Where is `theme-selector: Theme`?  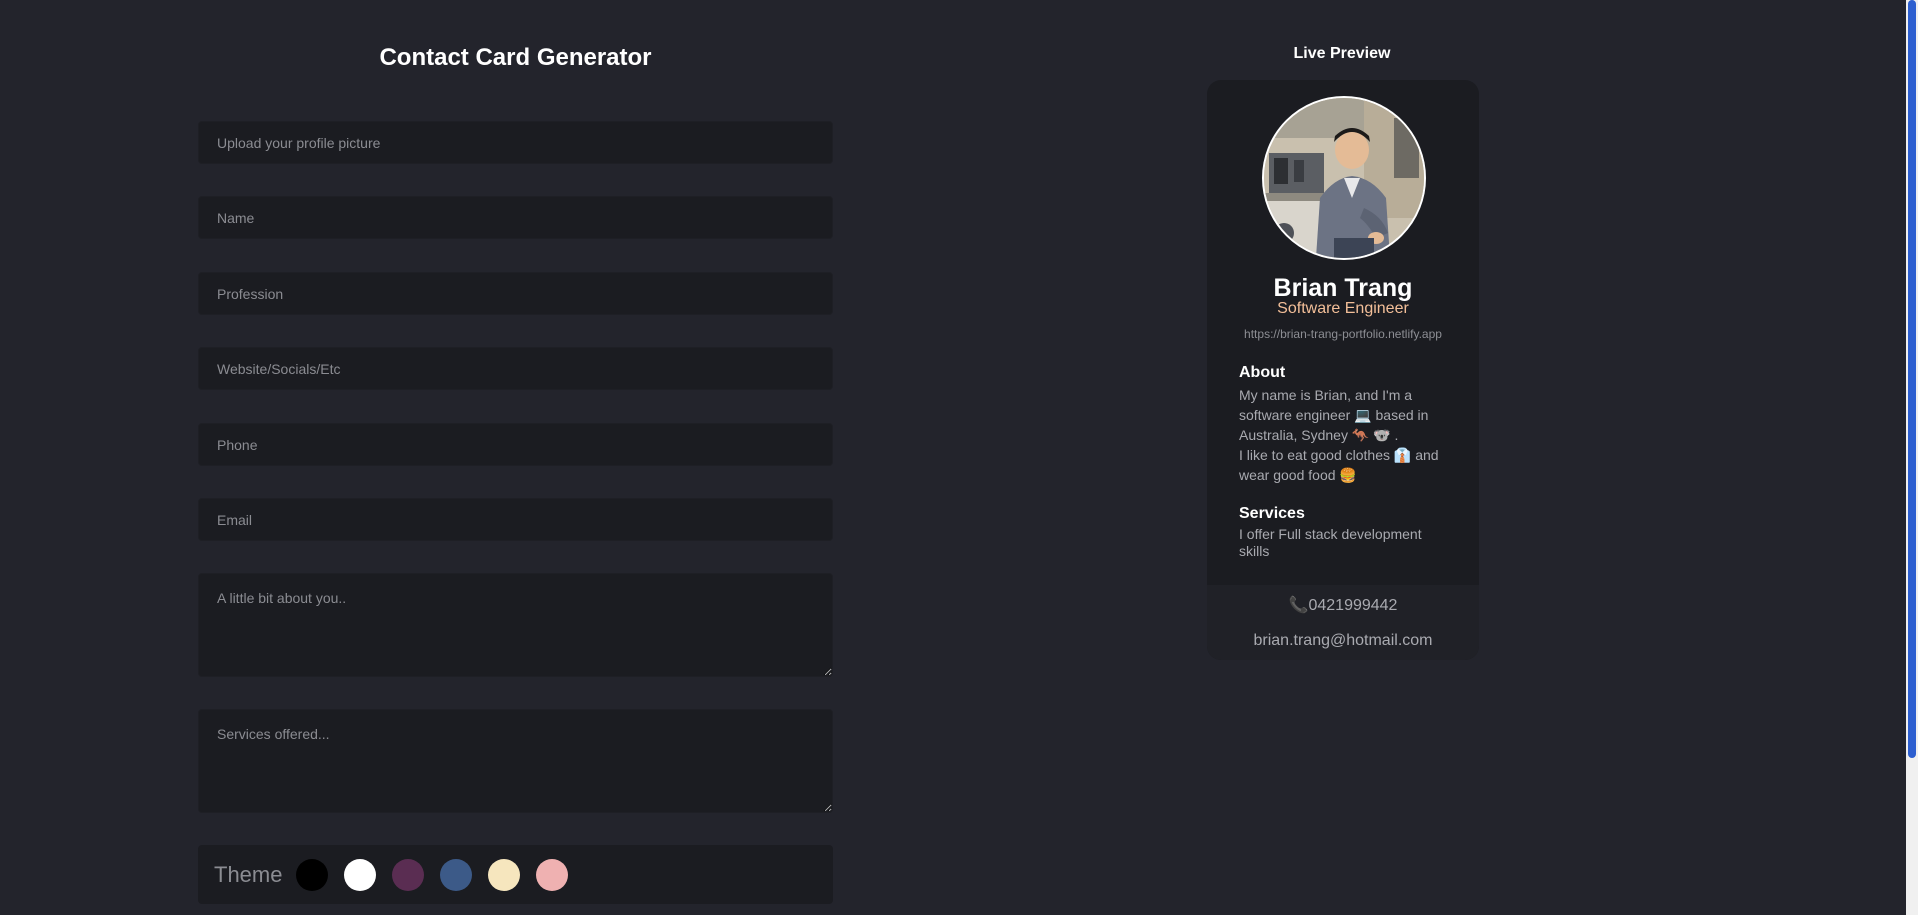 theme-selector: Theme is located at coordinates (515, 874).